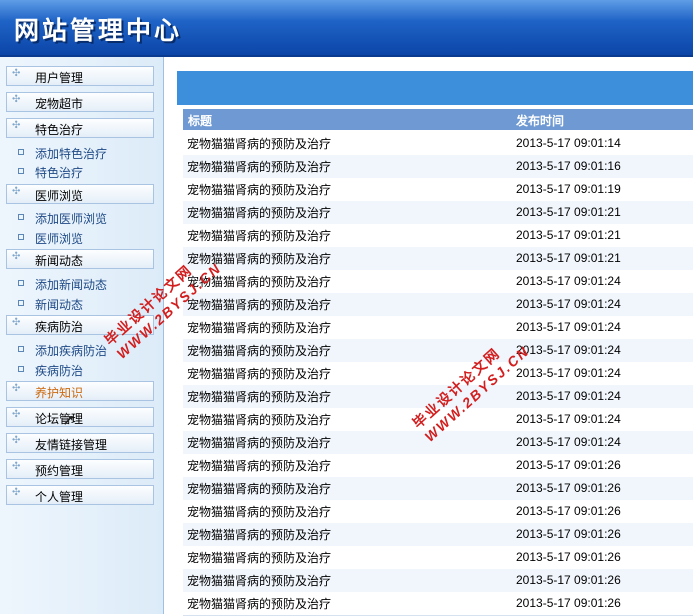 This screenshot has height=616, width=693. What do you see at coordinates (568, 166) in the screenshot?
I see `row-date: 2013-5-17 09:01:16` at bounding box center [568, 166].